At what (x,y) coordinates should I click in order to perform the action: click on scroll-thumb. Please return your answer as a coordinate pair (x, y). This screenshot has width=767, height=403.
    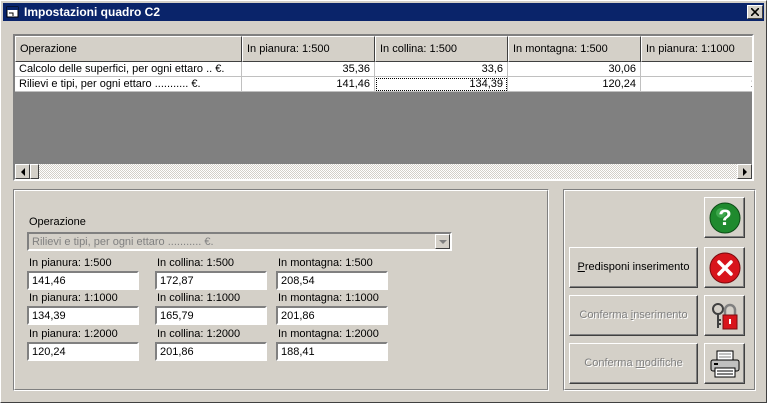
    Looking at the image, I should click on (34, 171).